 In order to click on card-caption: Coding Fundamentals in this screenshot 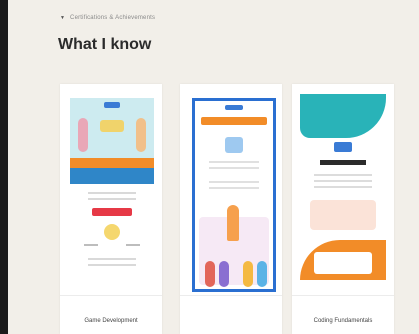, I will do `click(343, 321)`.